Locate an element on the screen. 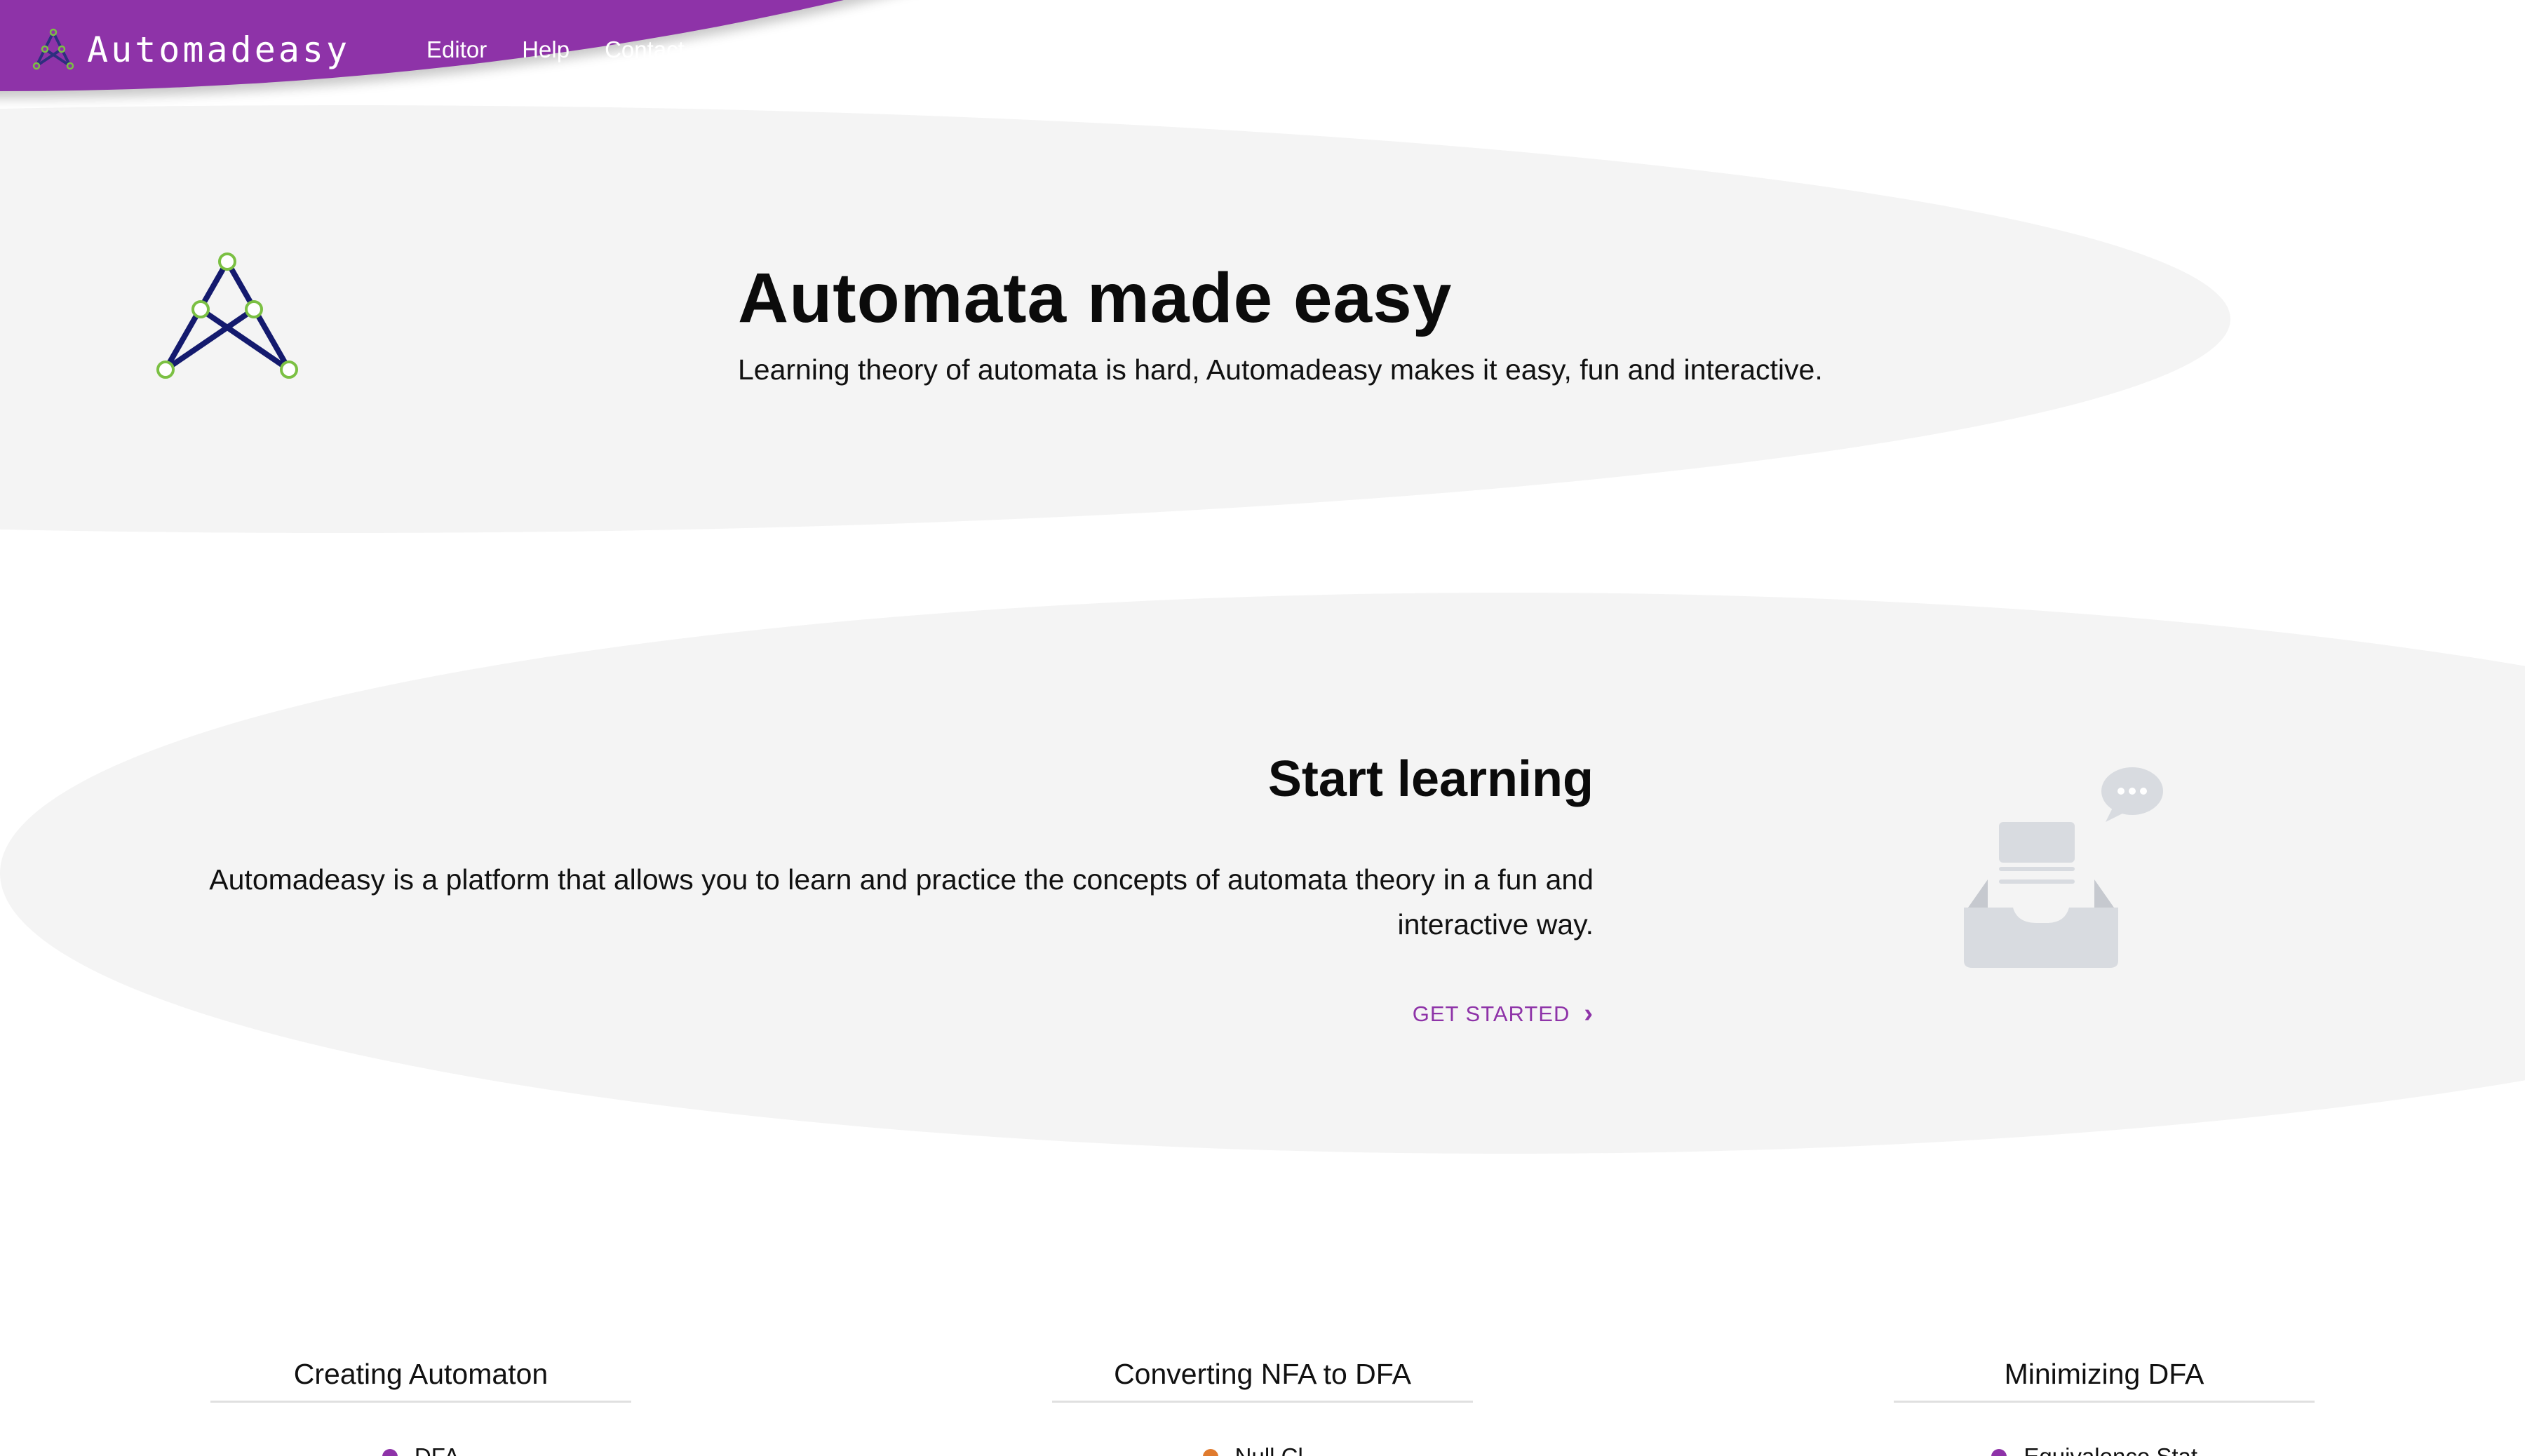 Image resolution: width=2525 pixels, height=1456 pixels. header: Automadeasy Editor Help Contact is located at coordinates (491, 45).